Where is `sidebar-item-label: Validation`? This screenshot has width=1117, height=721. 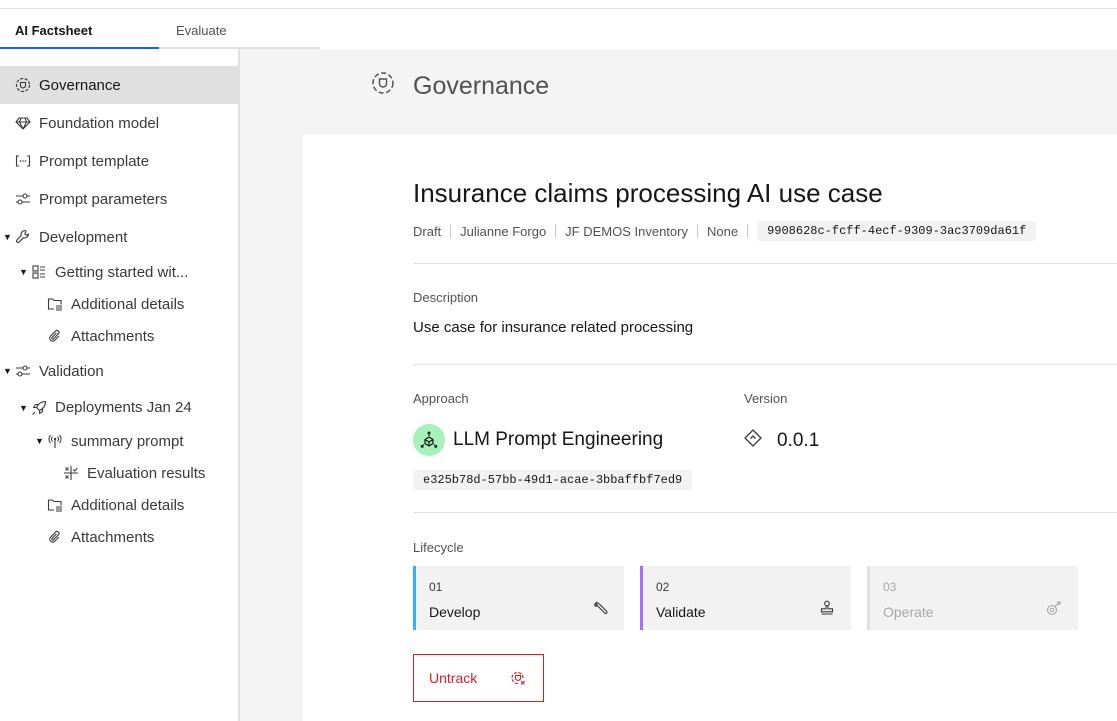
sidebar-item-label: Validation is located at coordinates (71, 371).